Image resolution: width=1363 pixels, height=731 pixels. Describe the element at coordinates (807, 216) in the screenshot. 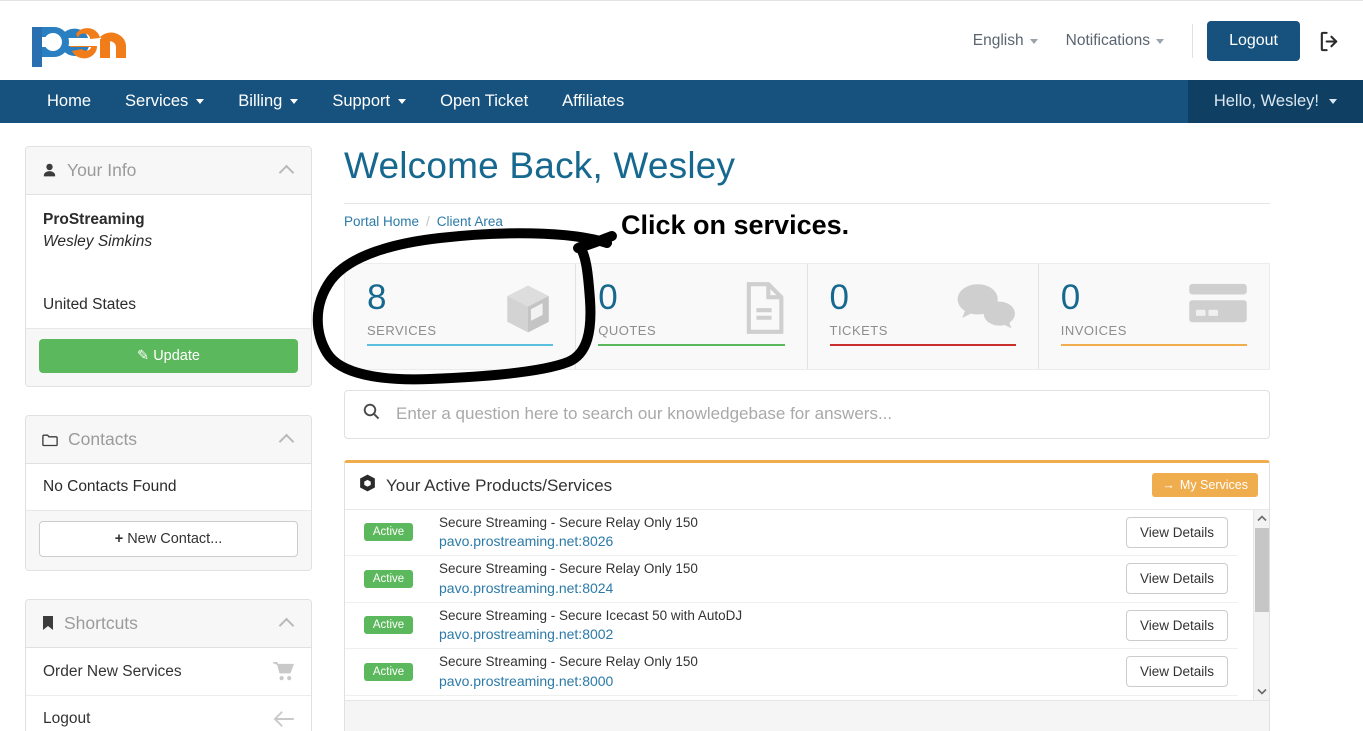

I see `breadcrumb: Portal Home / Client Area` at that location.